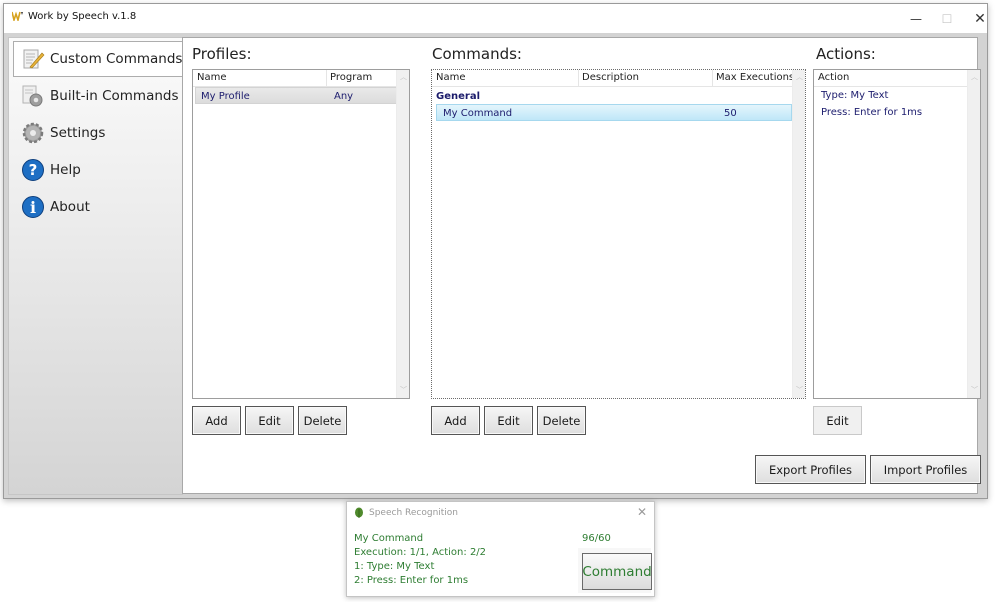 The height and width of the screenshot is (602, 1000). What do you see at coordinates (980, 19) in the screenshot?
I see `close-button: ✕` at bounding box center [980, 19].